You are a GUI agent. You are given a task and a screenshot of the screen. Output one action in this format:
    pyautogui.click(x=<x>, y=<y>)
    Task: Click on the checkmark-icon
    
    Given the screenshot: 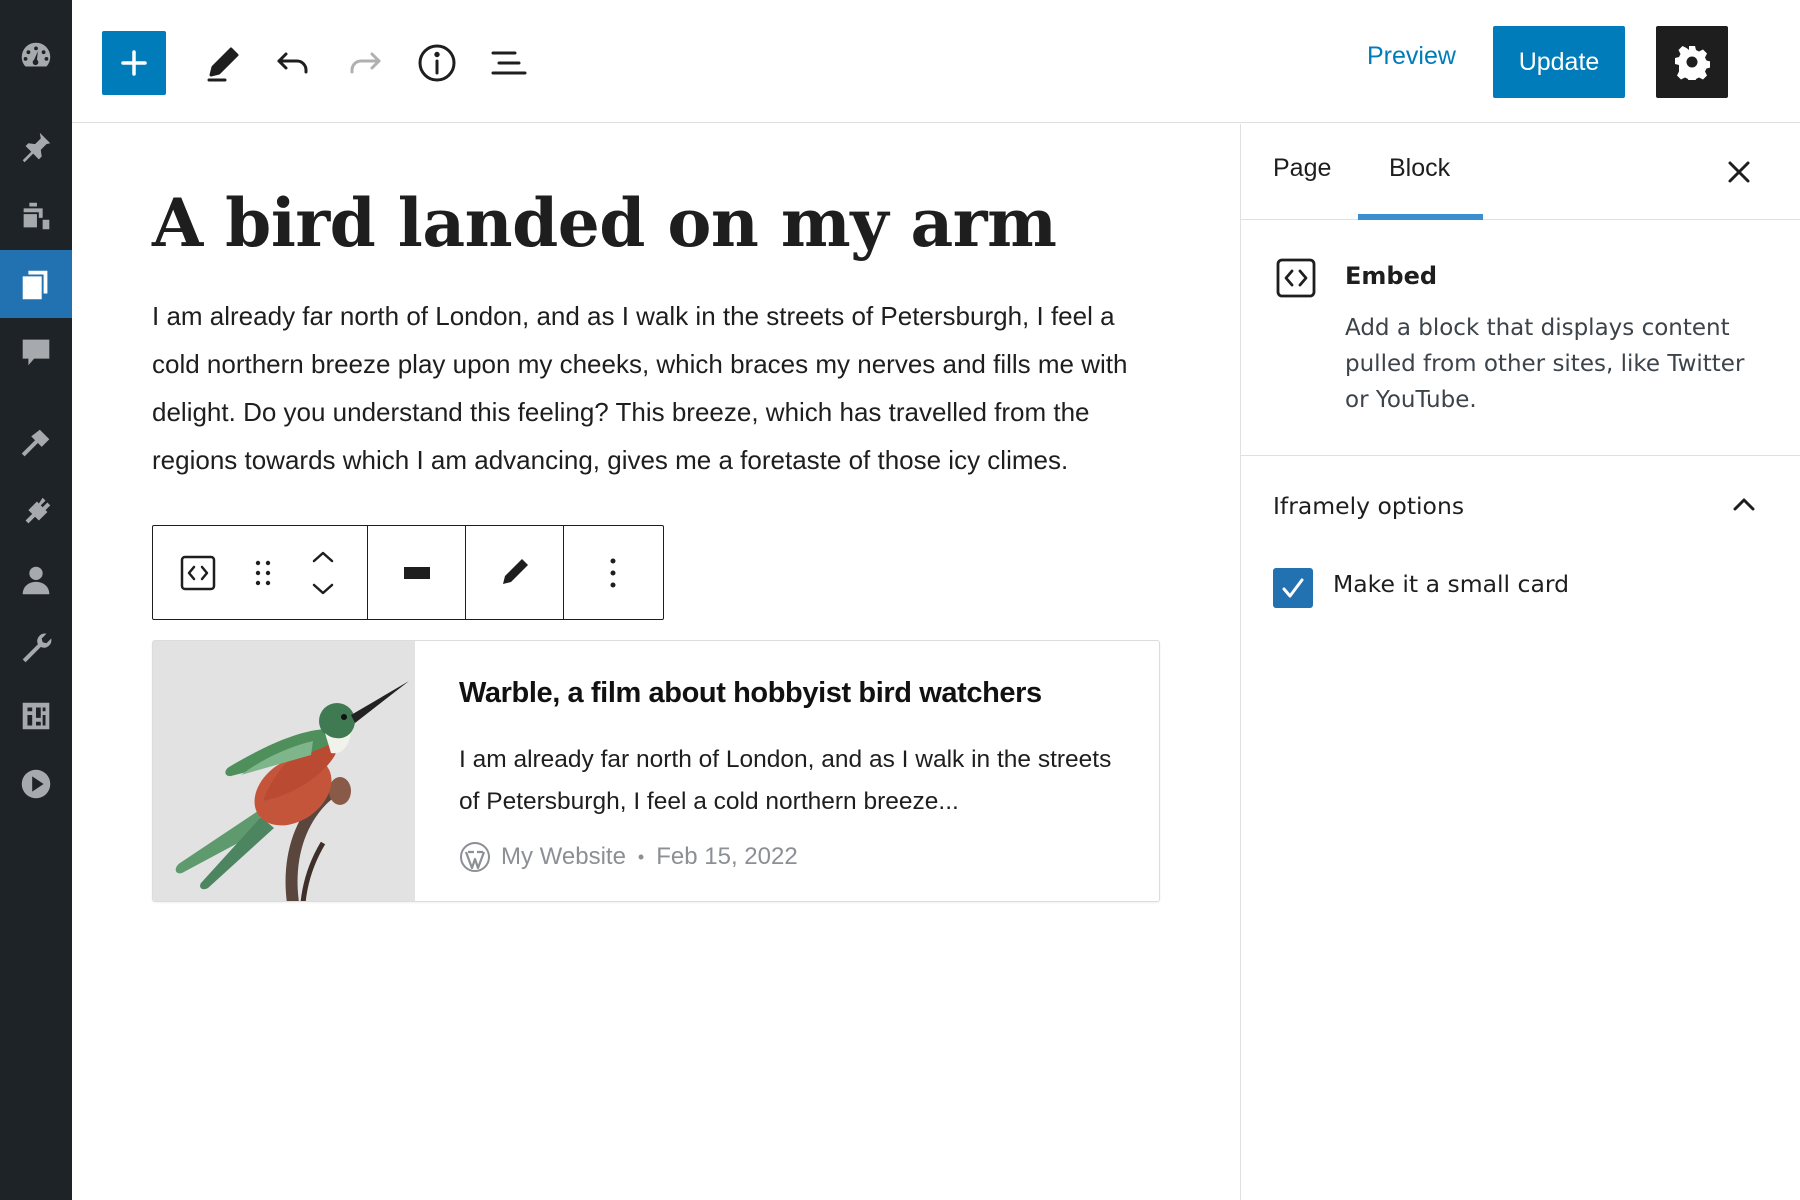 What is the action you would take?
    pyautogui.click(x=1293, y=588)
    